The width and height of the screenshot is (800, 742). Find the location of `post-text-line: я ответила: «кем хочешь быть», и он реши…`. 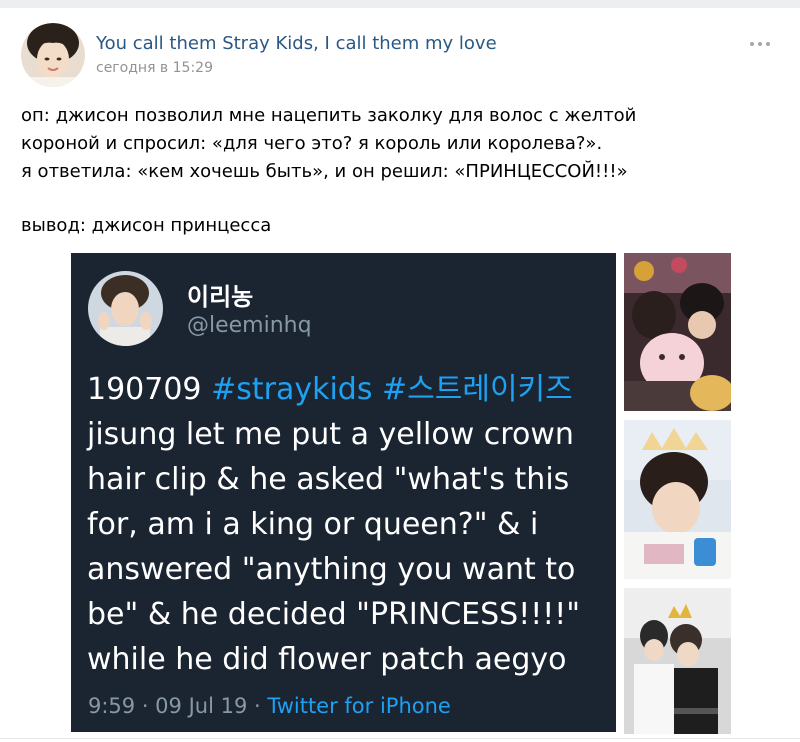

post-text-line: я ответила: «кем хочешь быть», и он реши… is located at coordinates (324, 171).